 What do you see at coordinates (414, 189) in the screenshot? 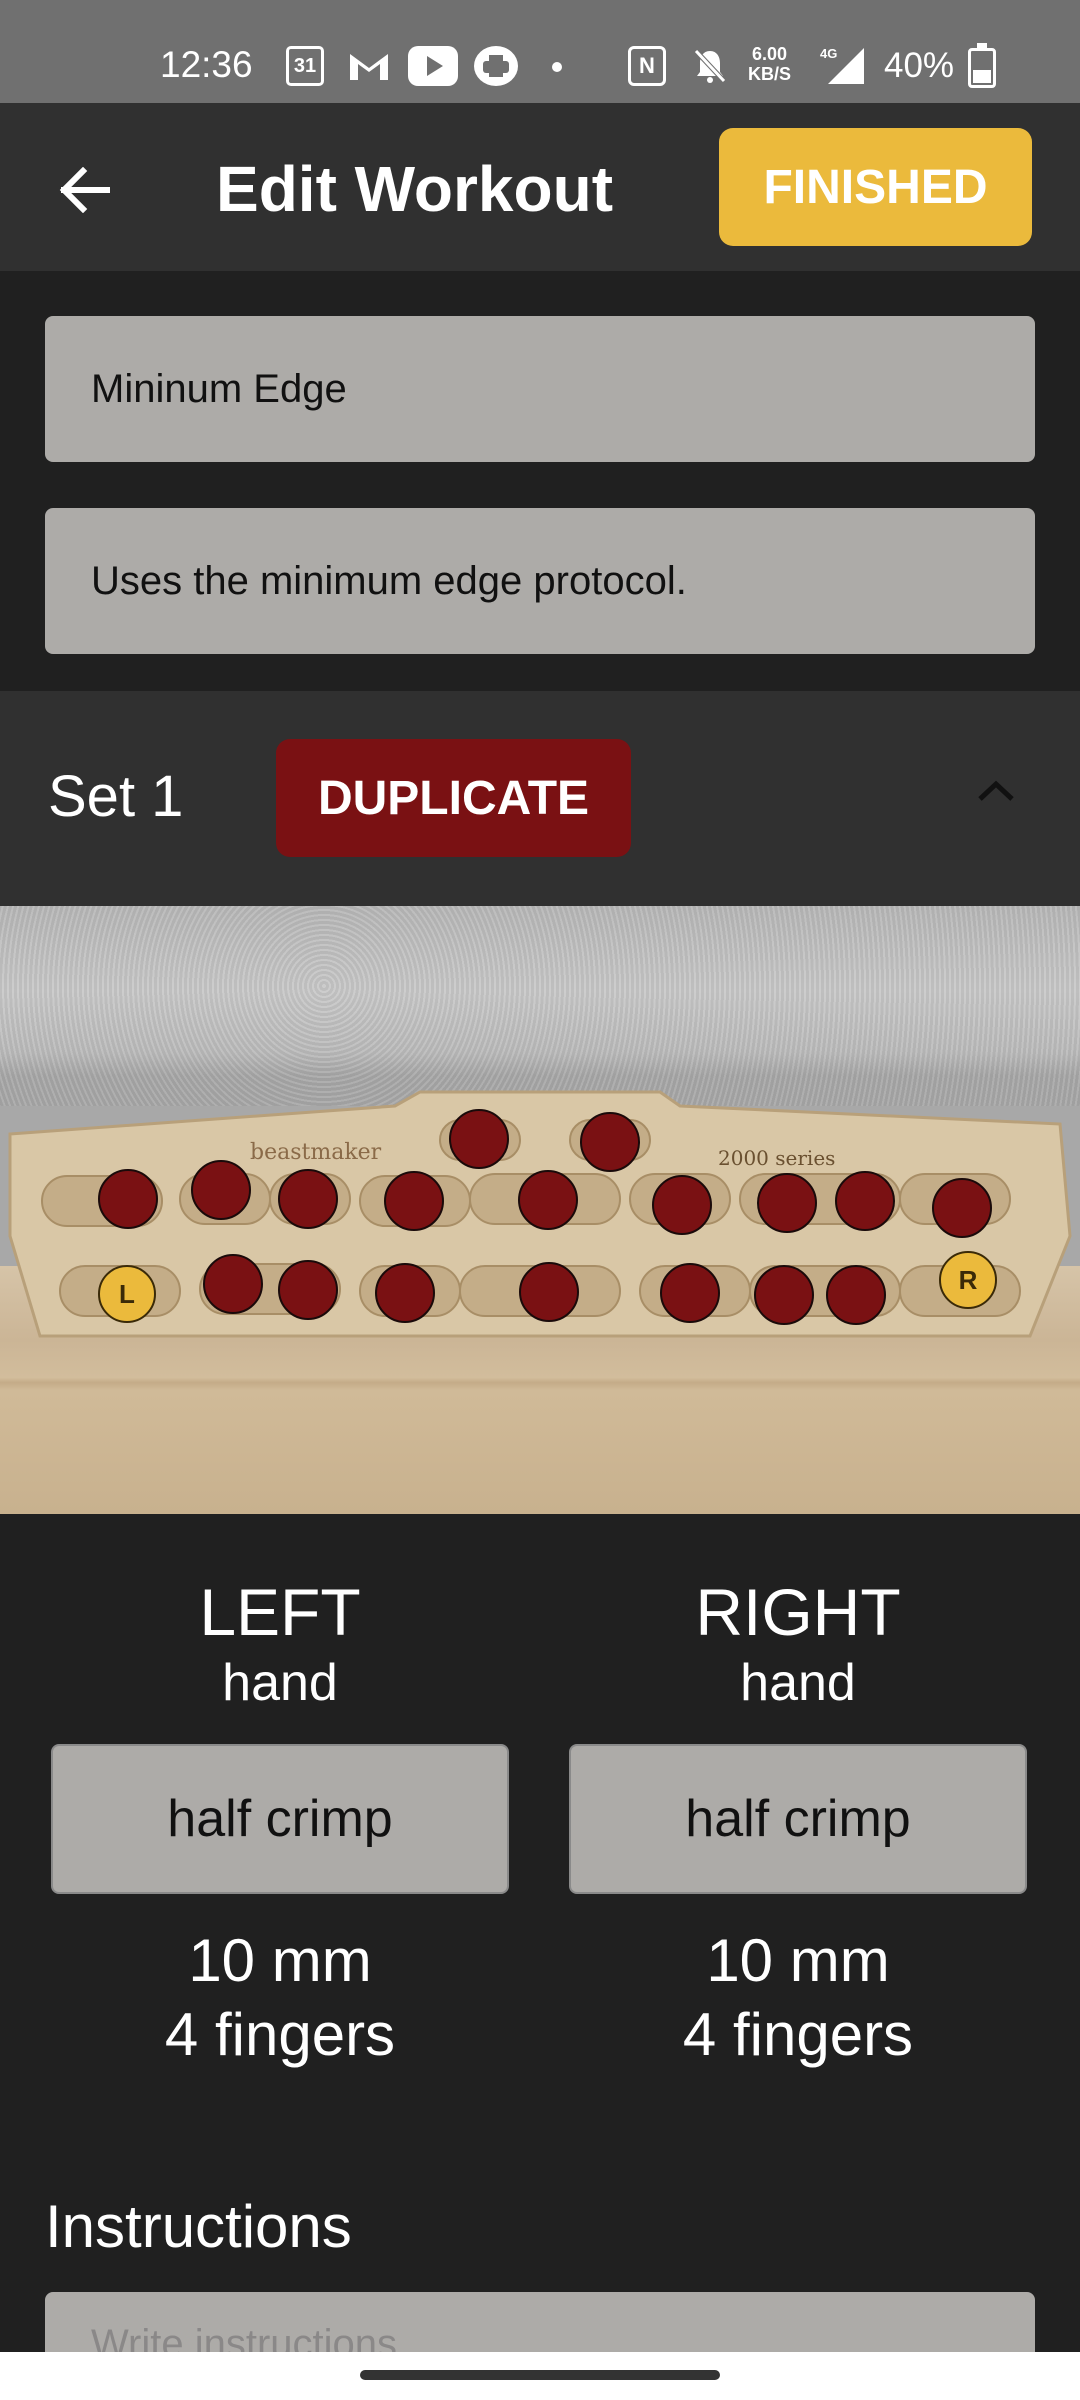
I see `page-title: Edit Workout` at bounding box center [414, 189].